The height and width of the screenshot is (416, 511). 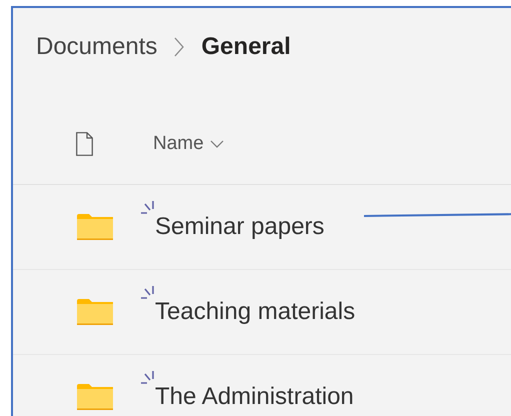 I want to click on breadcrumb-item: General, so click(x=246, y=47).